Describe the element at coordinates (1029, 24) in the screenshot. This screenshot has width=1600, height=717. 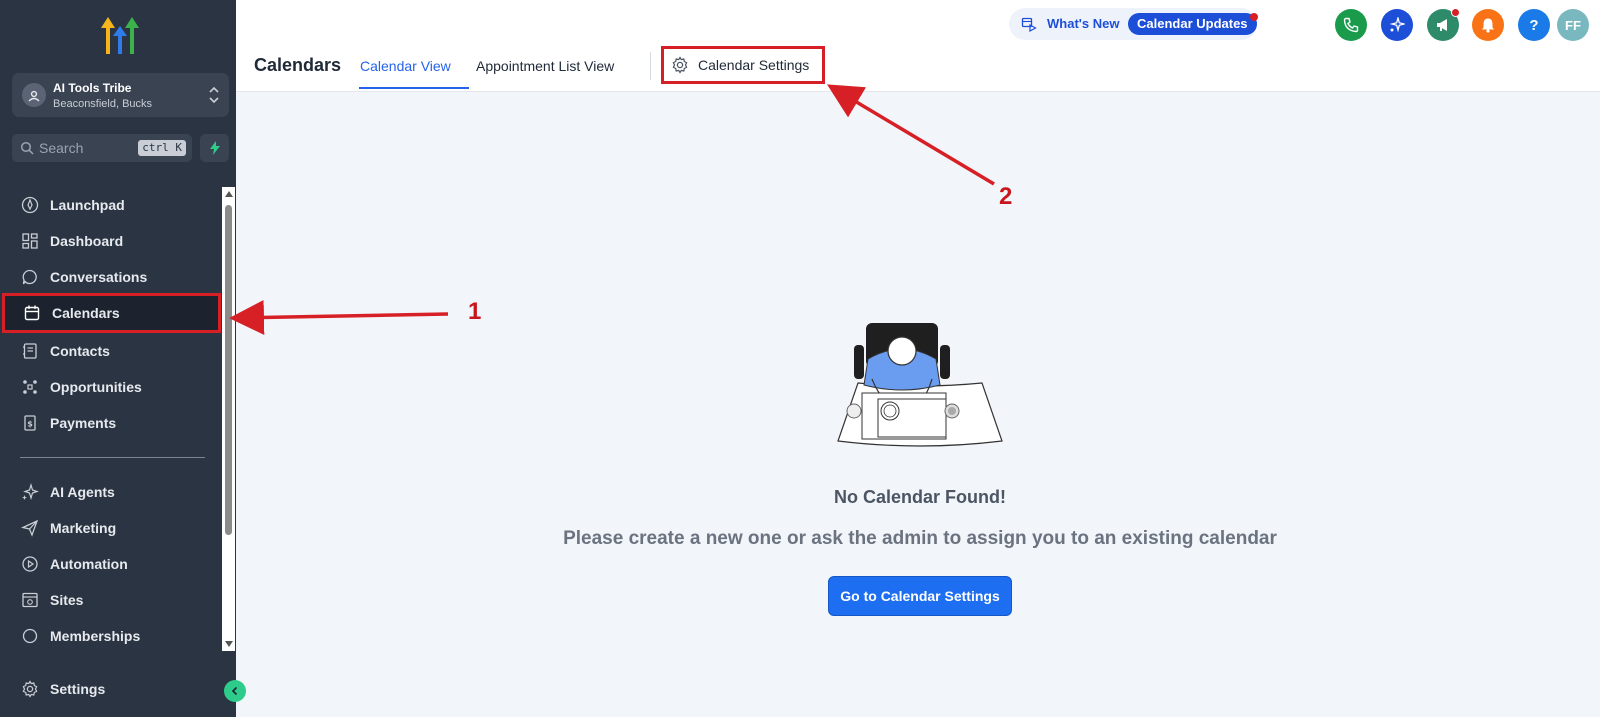
I see `updates-icon` at that location.